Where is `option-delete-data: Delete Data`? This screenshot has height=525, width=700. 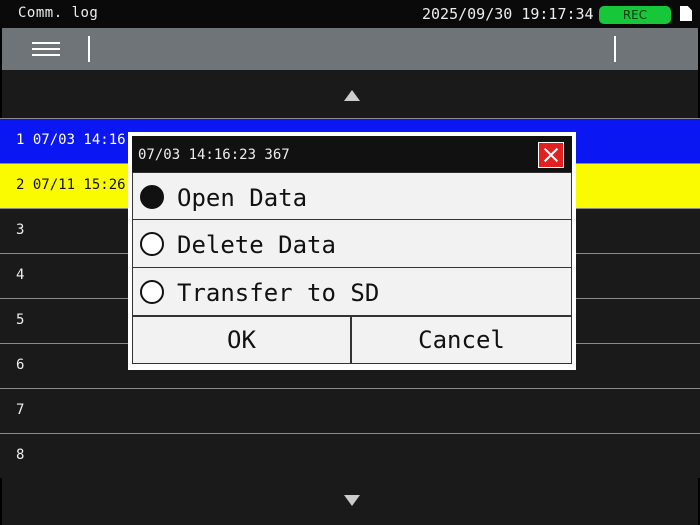
option-delete-data: Delete Data is located at coordinates (352, 244).